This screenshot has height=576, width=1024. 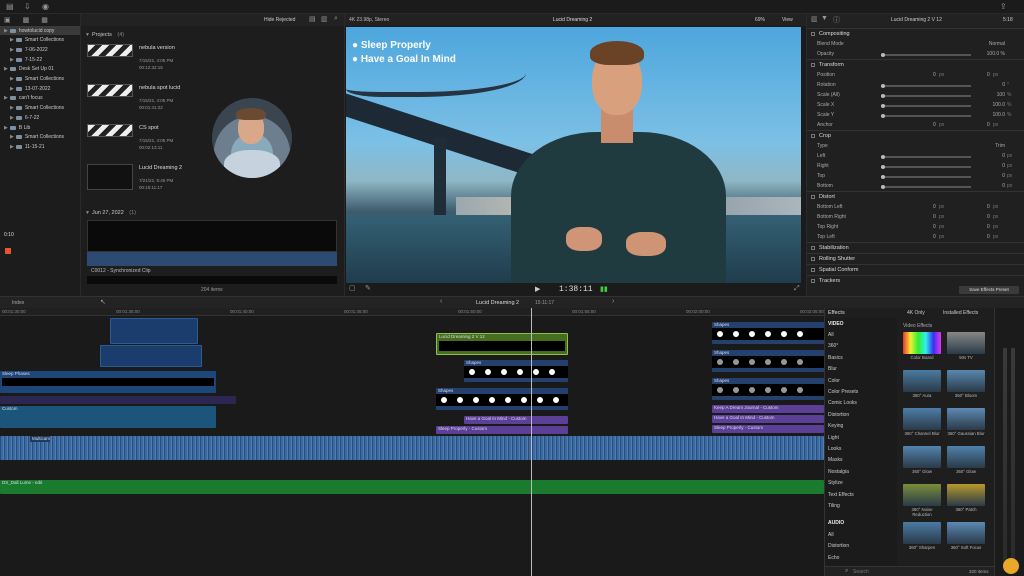 I want to click on back-icon: ‹, so click(x=441, y=301).